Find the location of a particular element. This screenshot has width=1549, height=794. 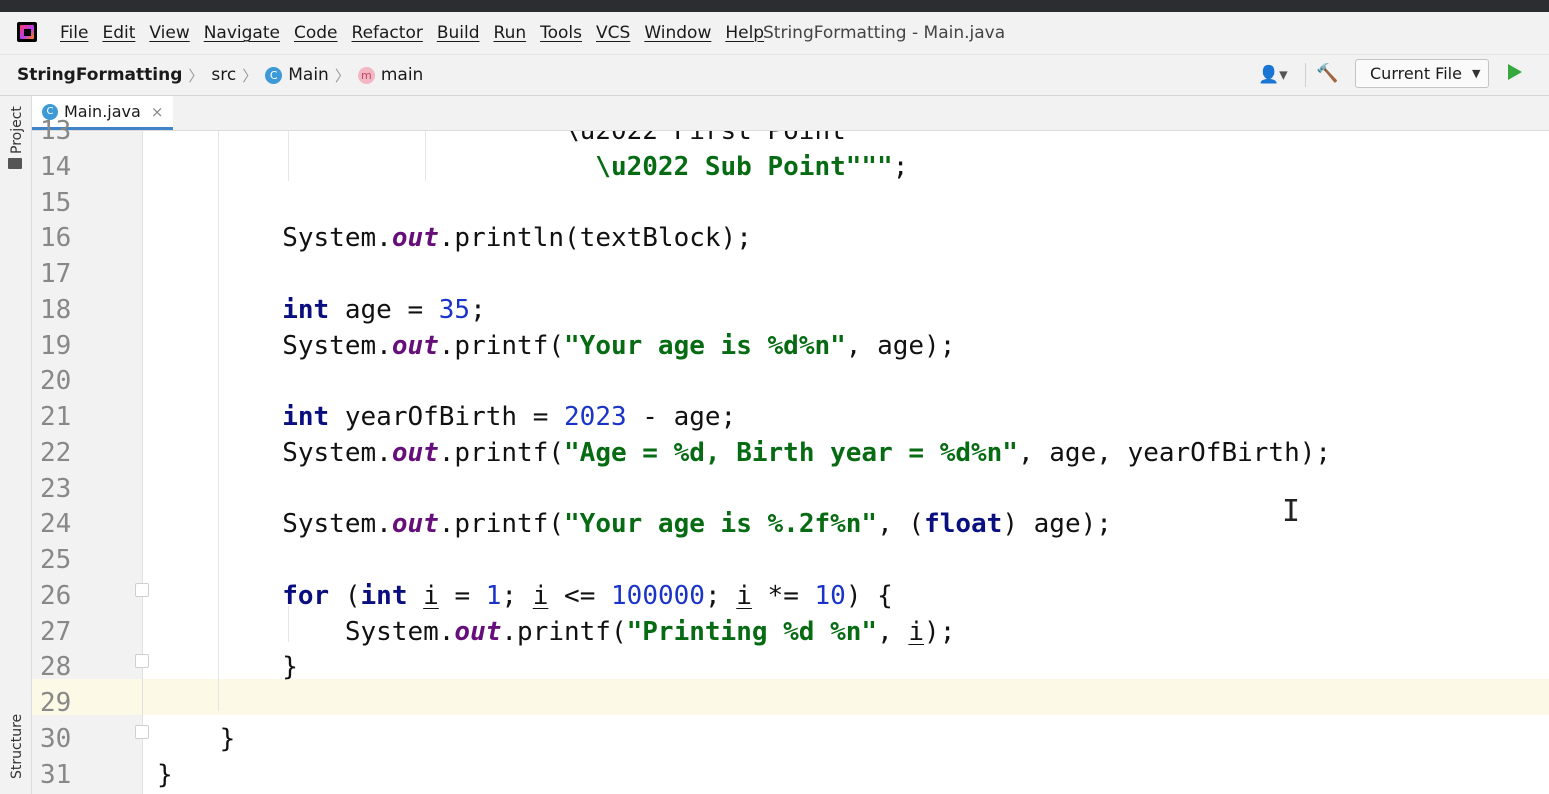

menu-vcs: VCS is located at coordinates (613, 33).